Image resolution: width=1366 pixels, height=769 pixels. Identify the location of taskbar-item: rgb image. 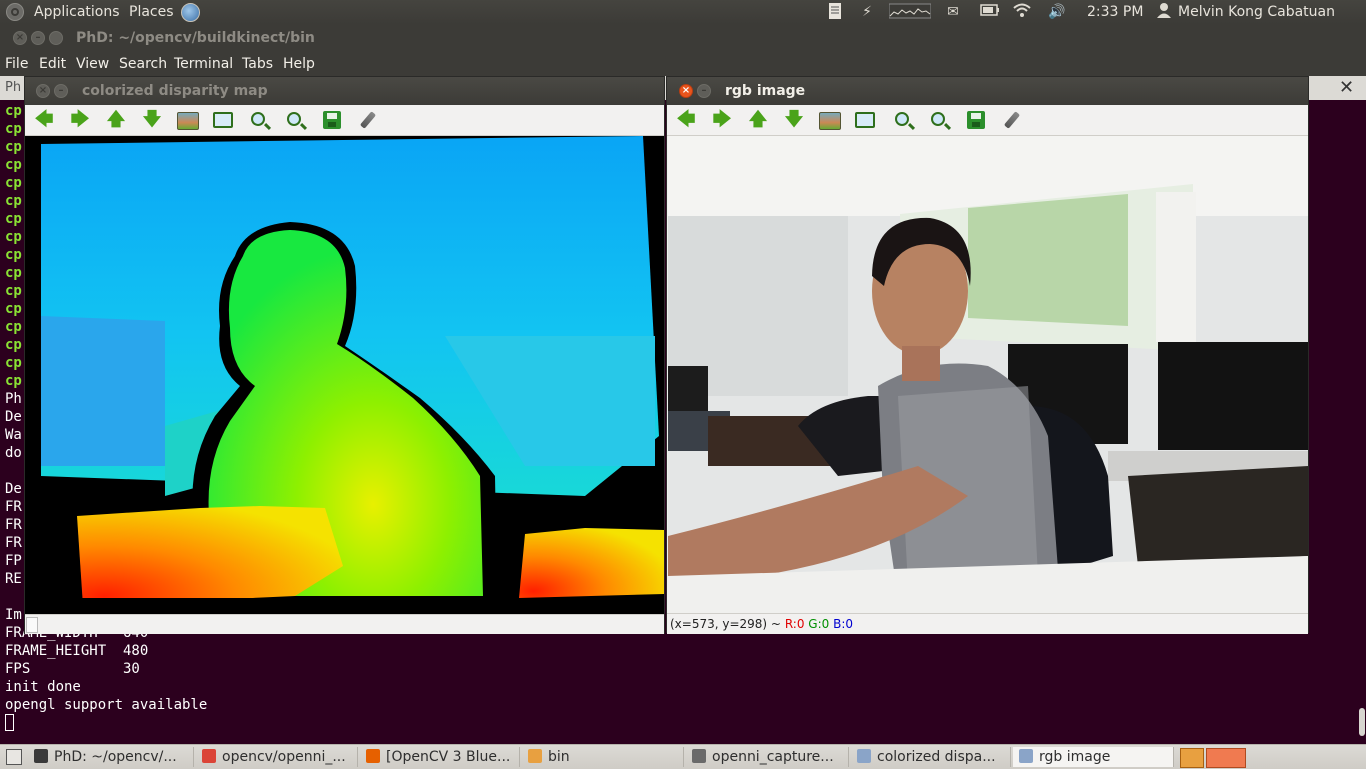
(1093, 757).